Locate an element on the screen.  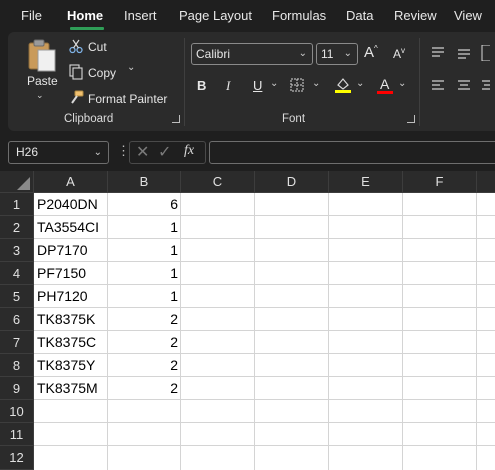
grow-font-button: A^ is located at coordinates (371, 52).